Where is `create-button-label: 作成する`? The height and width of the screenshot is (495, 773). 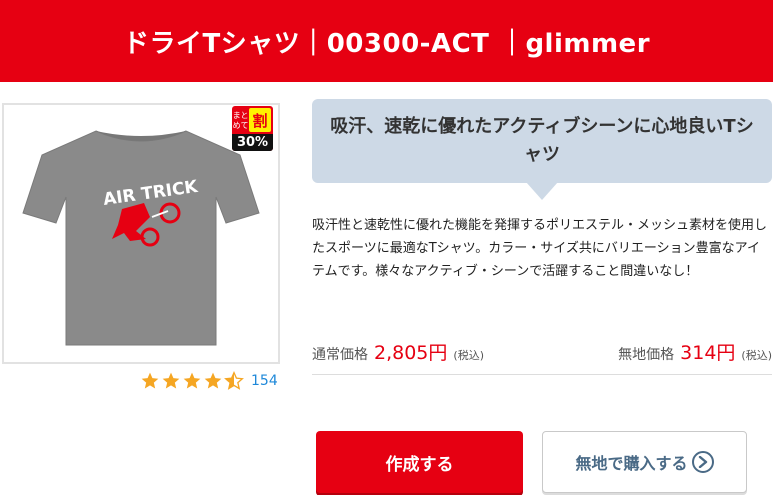 create-button-label: 作成する is located at coordinates (419, 464).